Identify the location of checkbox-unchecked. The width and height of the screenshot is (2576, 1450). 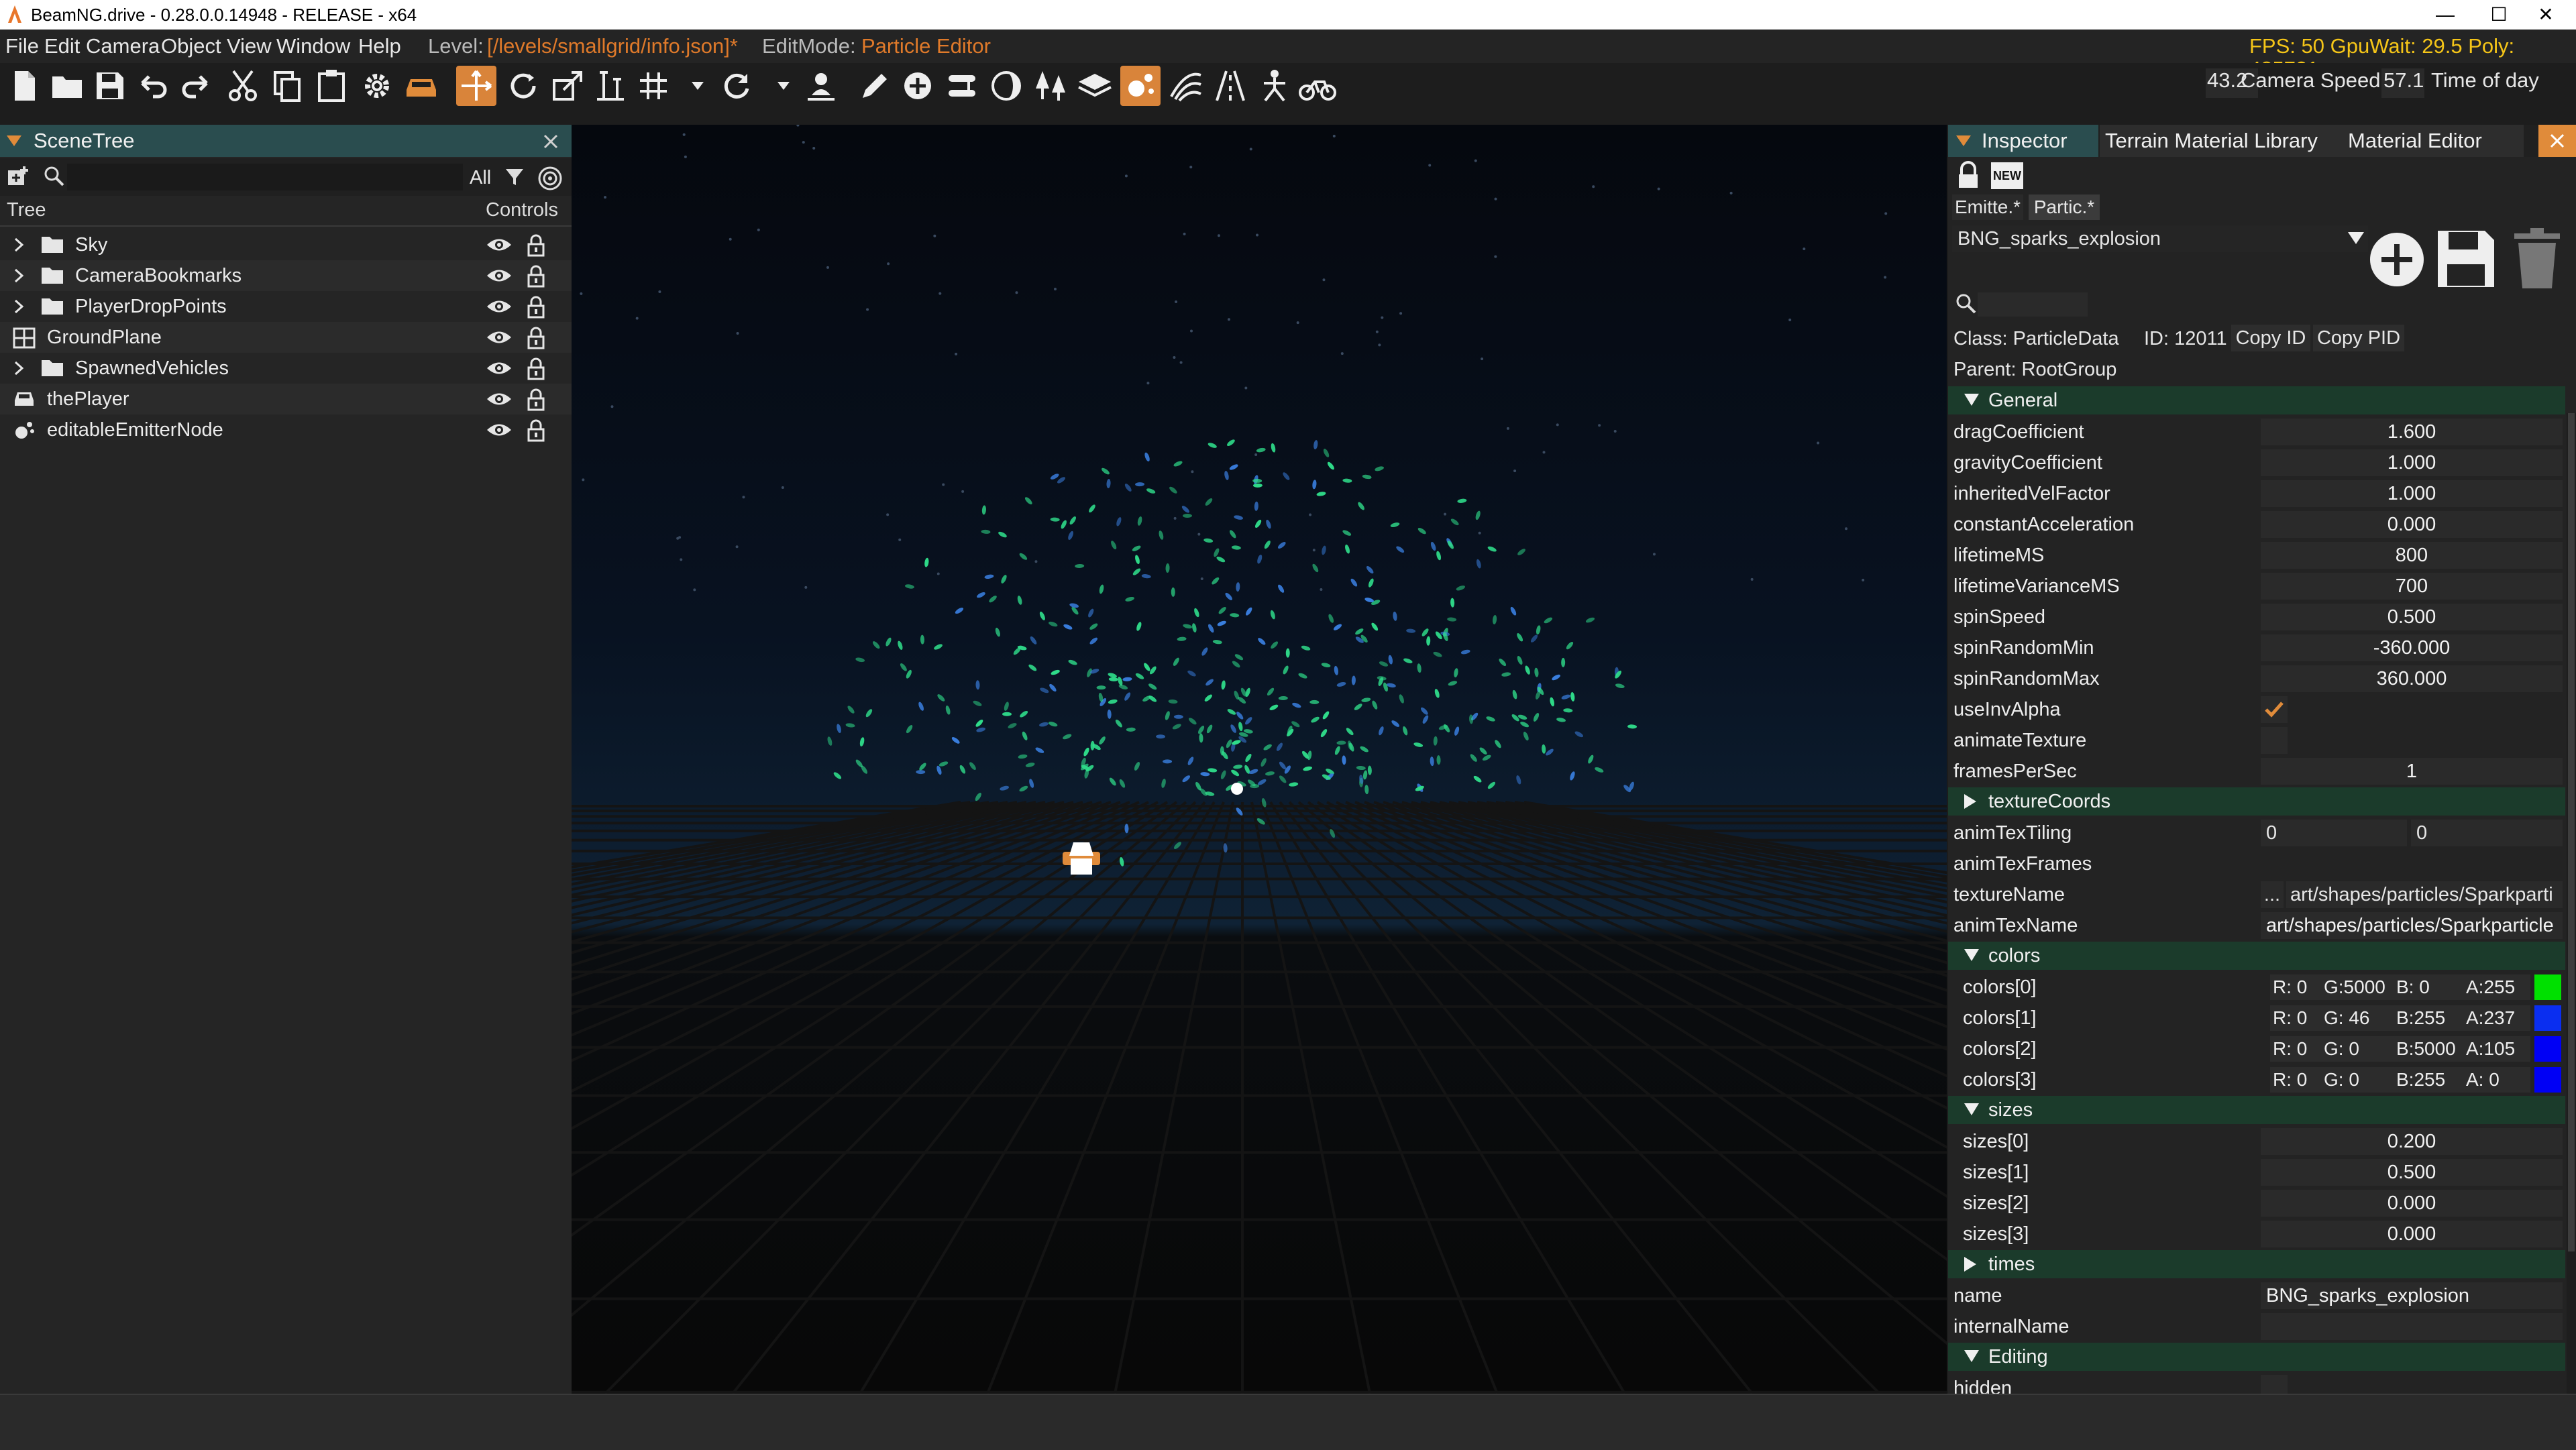
(2274, 740).